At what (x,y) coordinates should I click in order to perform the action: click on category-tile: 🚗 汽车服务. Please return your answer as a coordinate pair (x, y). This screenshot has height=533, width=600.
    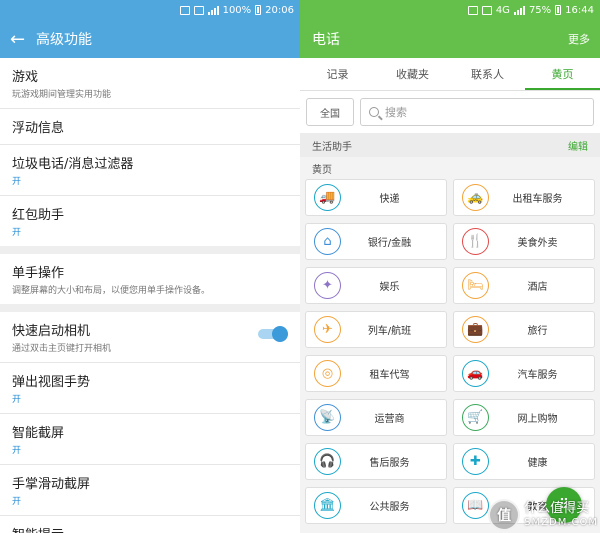
    Looking at the image, I should click on (524, 373).